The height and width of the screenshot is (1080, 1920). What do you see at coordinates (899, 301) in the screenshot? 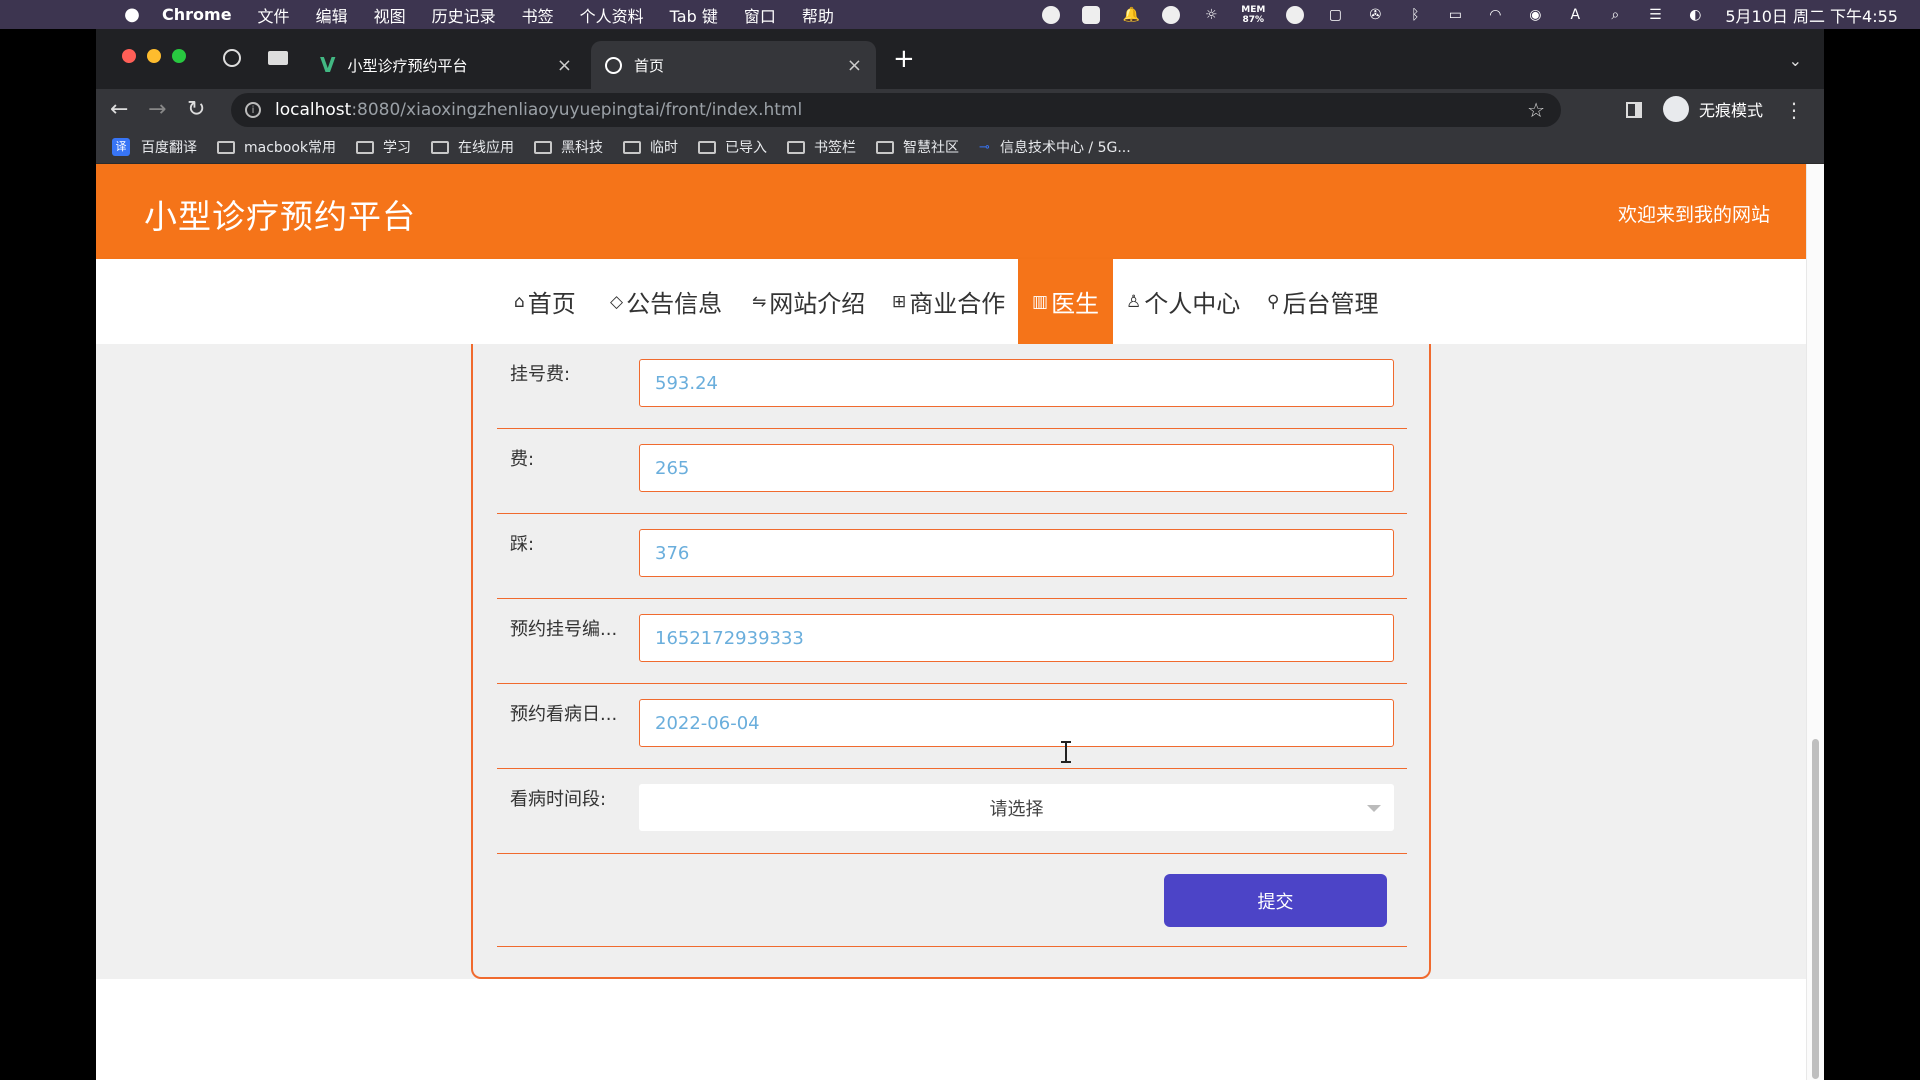
I see `gift-icon: ⊞` at bounding box center [899, 301].